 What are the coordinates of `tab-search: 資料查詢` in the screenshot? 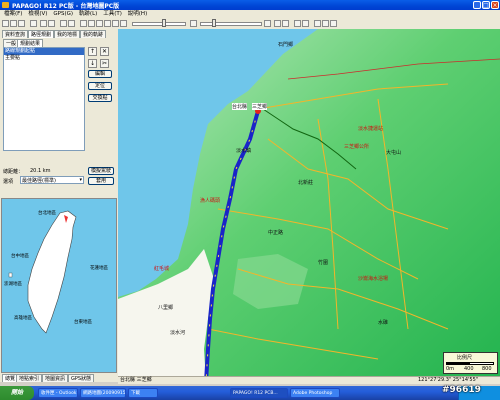 It's located at (15, 34).